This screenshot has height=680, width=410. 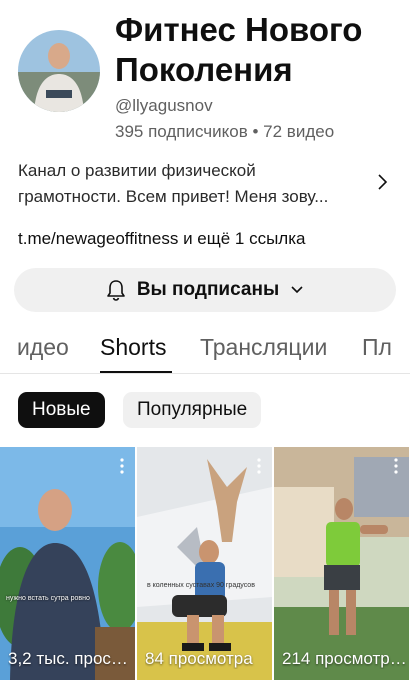 I want to click on subscribed-button: Вы подписаны, so click(x=205, y=290).